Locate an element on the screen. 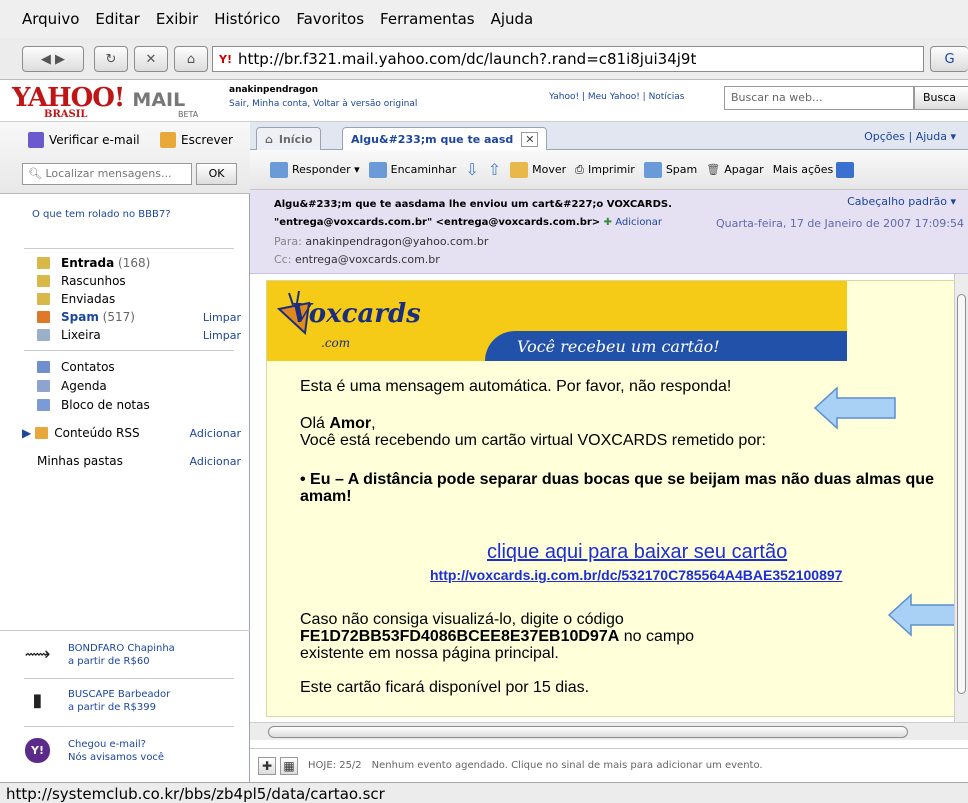 This screenshot has height=803, width=968. arrow-up-icon: ⇧ is located at coordinates (494, 169).